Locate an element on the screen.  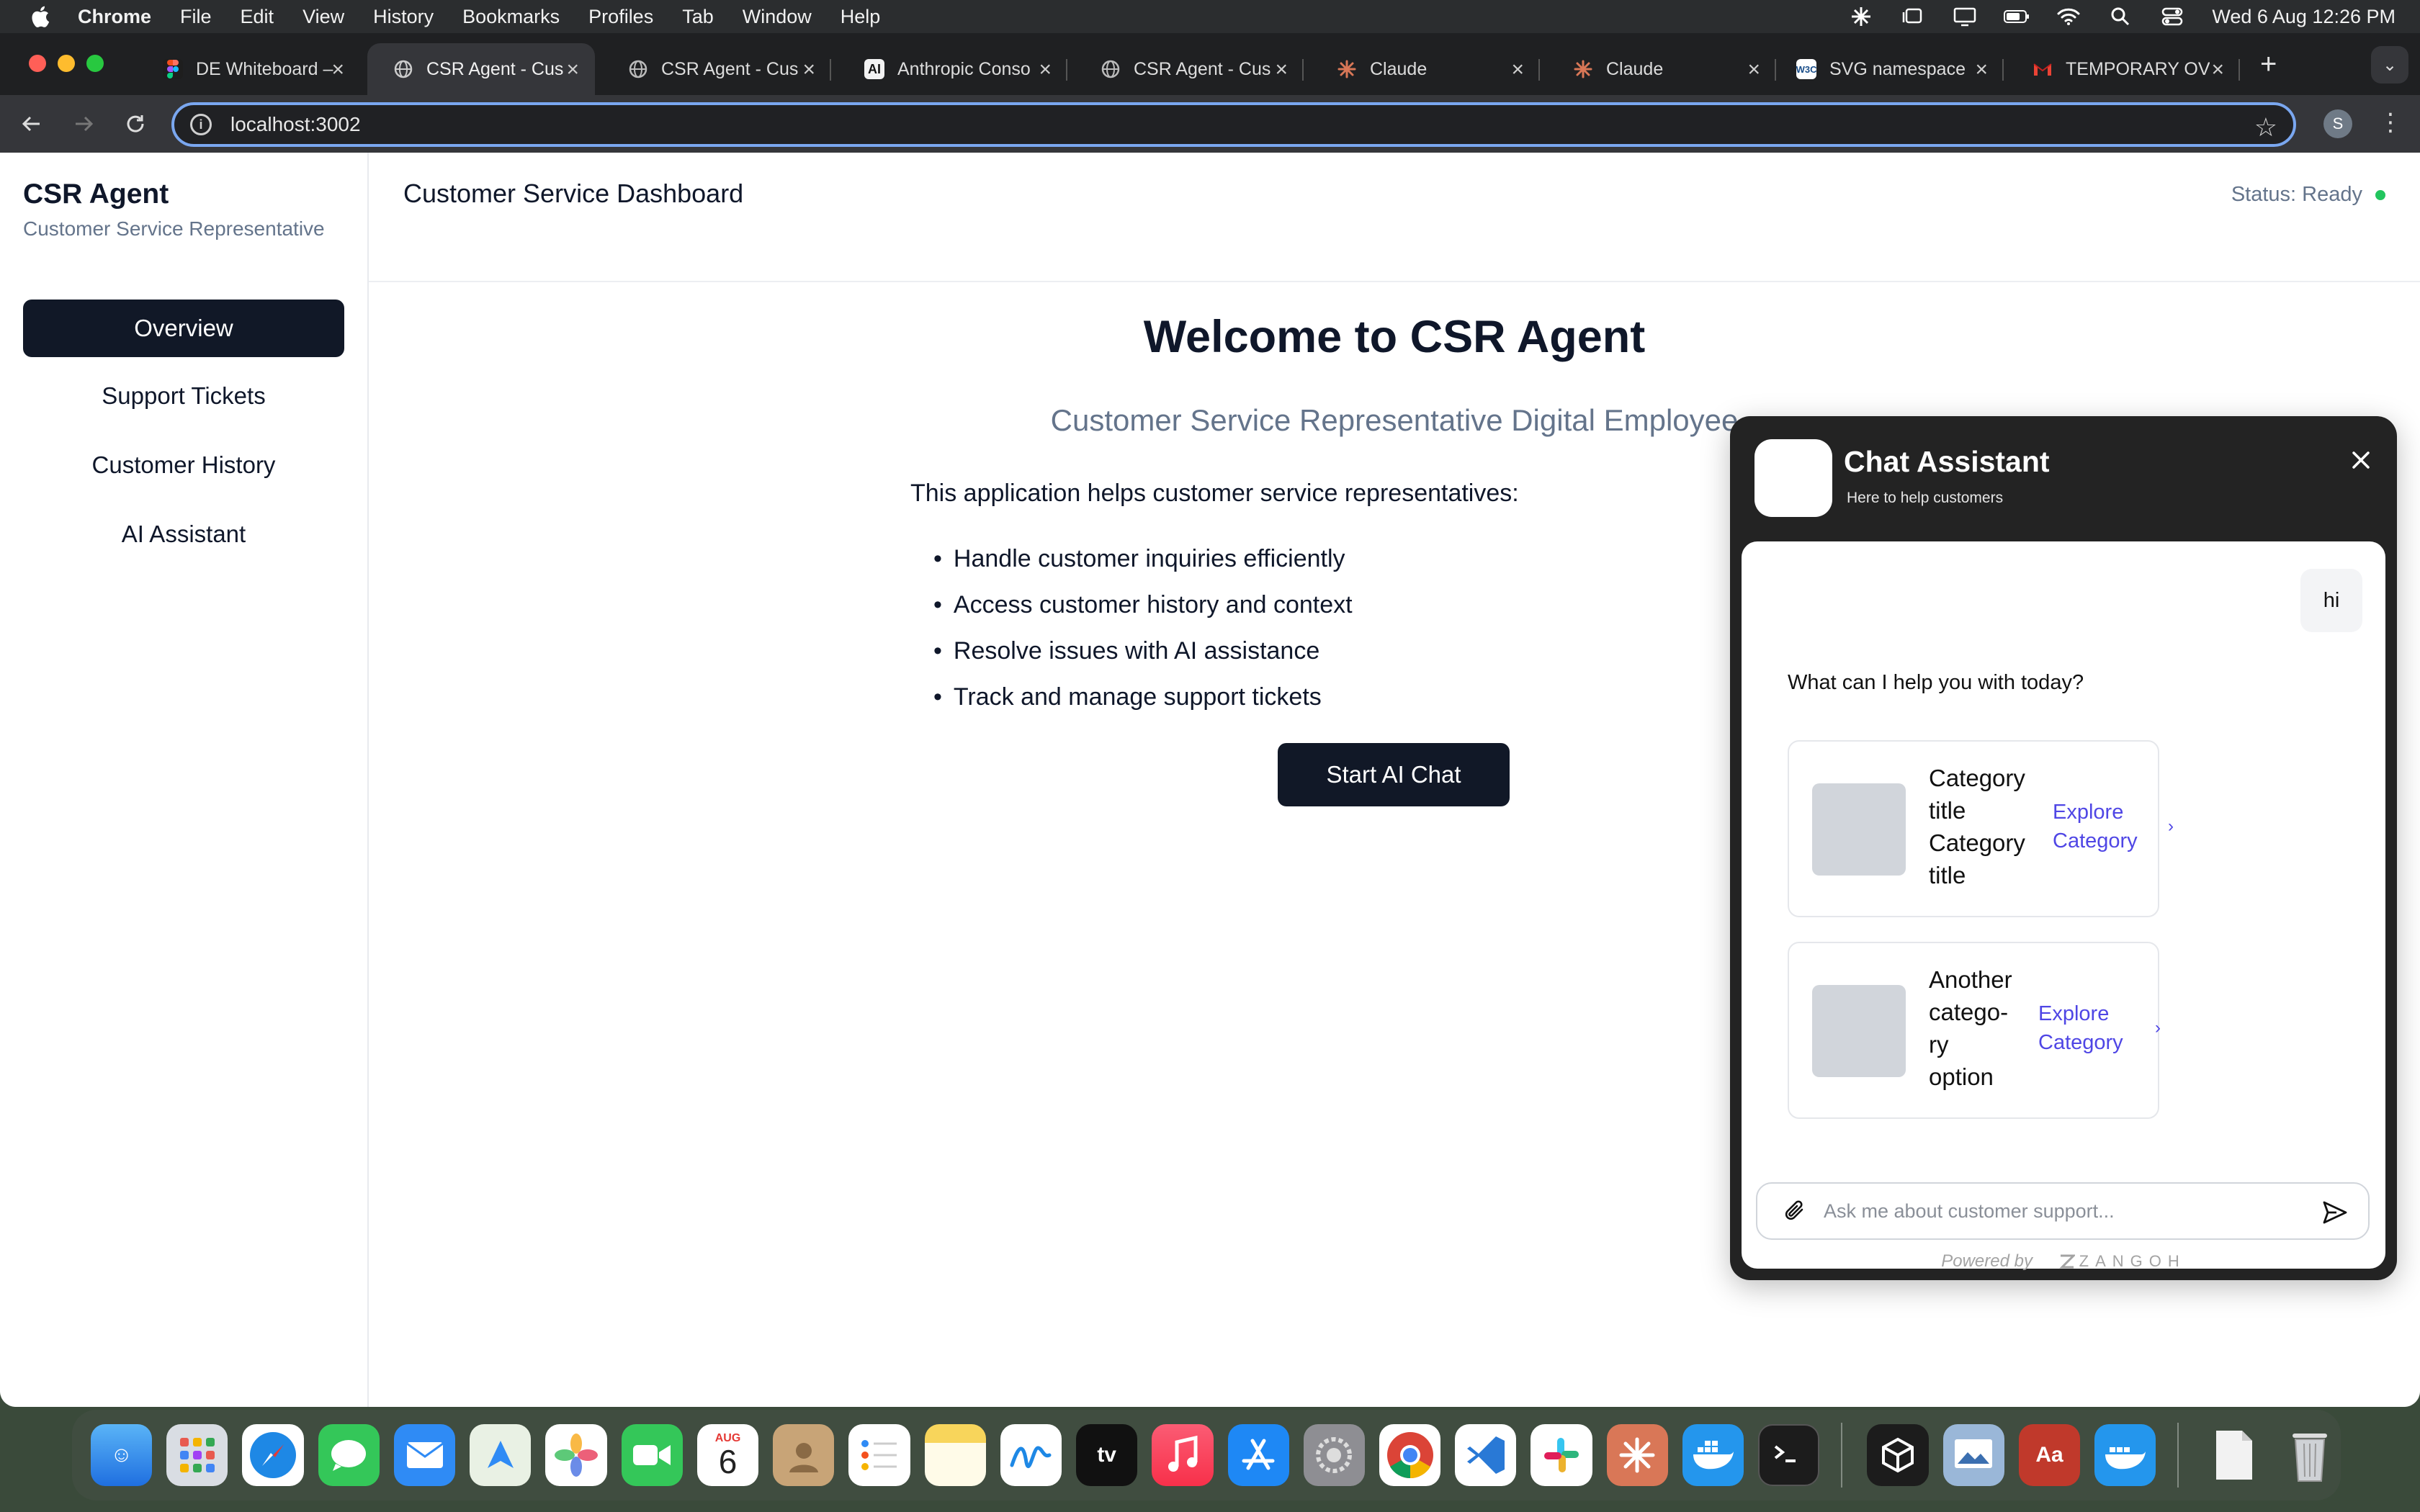
control-center-icon is located at coordinates (2172, 16).